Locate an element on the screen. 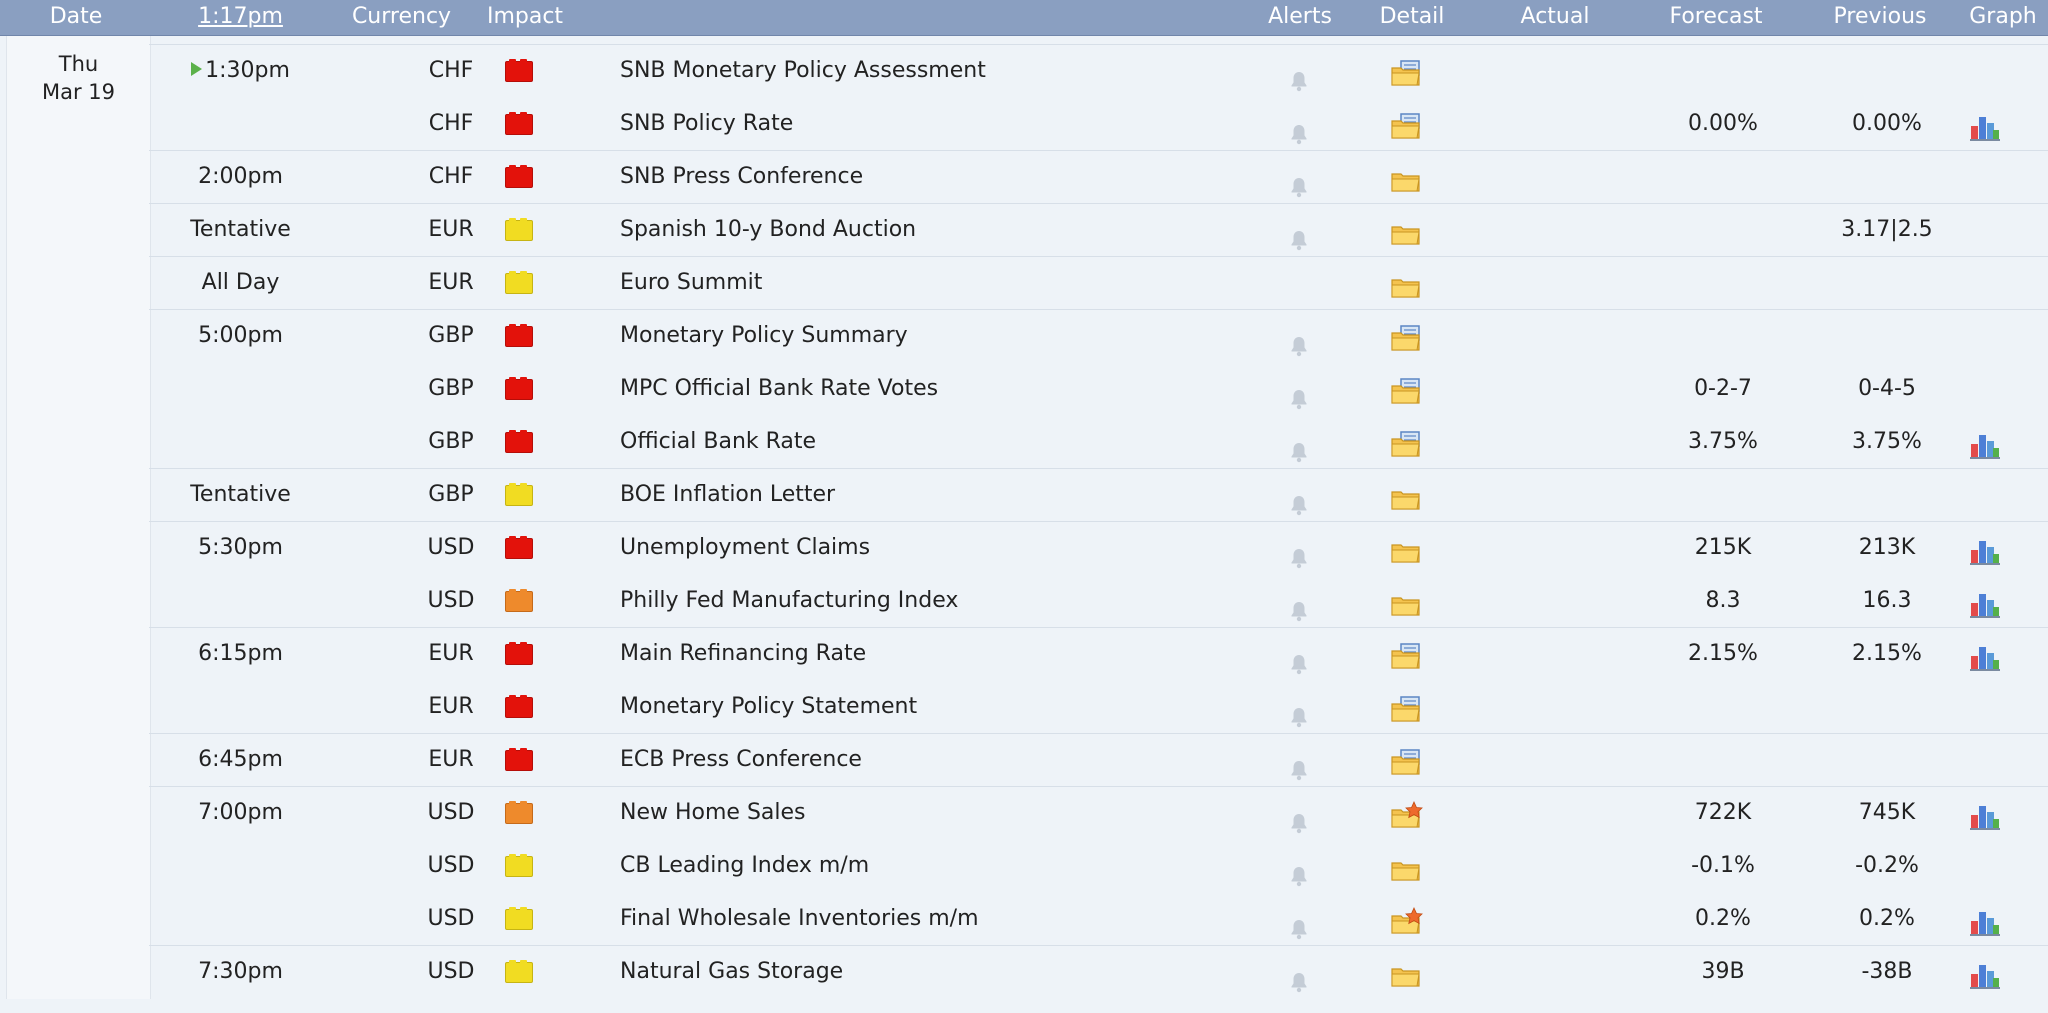  event-row: All Day EUR Euro Summit is located at coordinates (1098, 282).